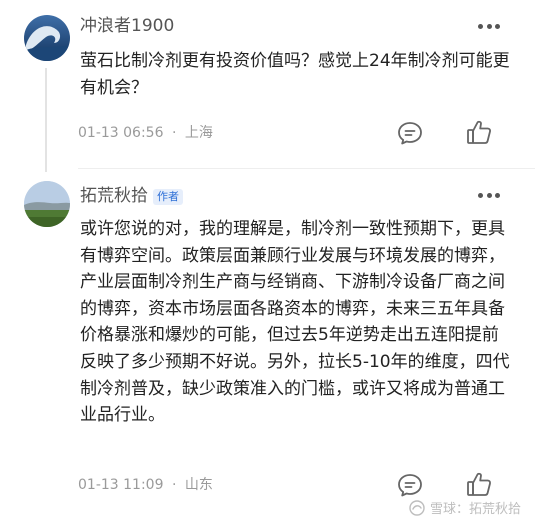 This screenshot has height=524, width=535. What do you see at coordinates (114, 196) in the screenshot?
I see `comment-2-username: 拓荒秋拾` at bounding box center [114, 196].